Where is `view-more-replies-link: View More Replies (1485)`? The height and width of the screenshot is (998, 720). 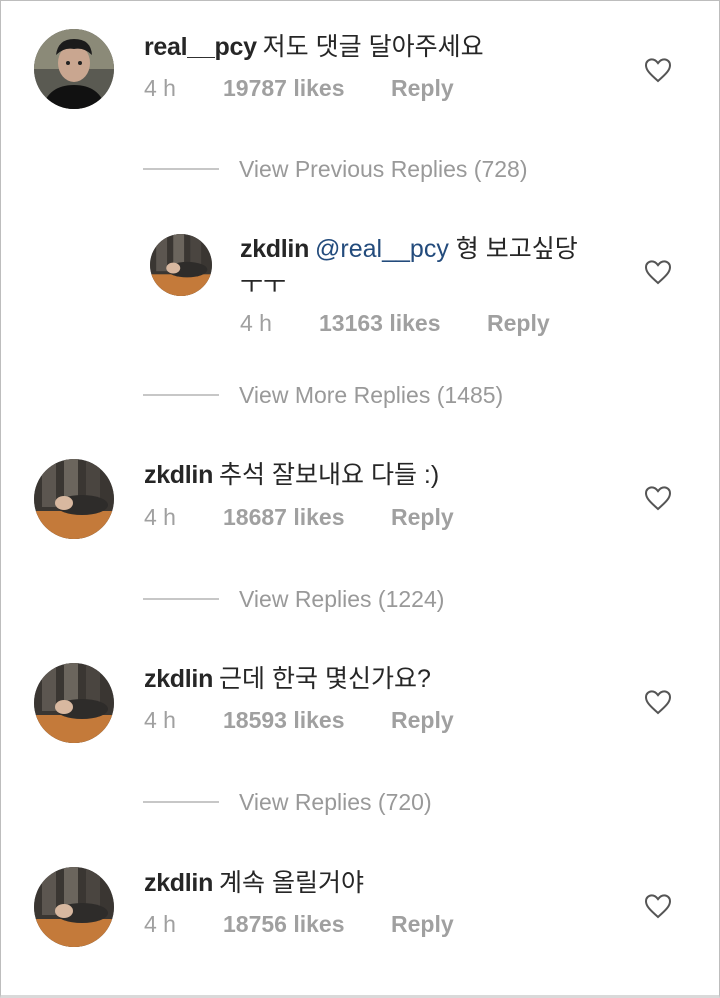
view-more-replies-link: View More Replies (1485) is located at coordinates (323, 397).